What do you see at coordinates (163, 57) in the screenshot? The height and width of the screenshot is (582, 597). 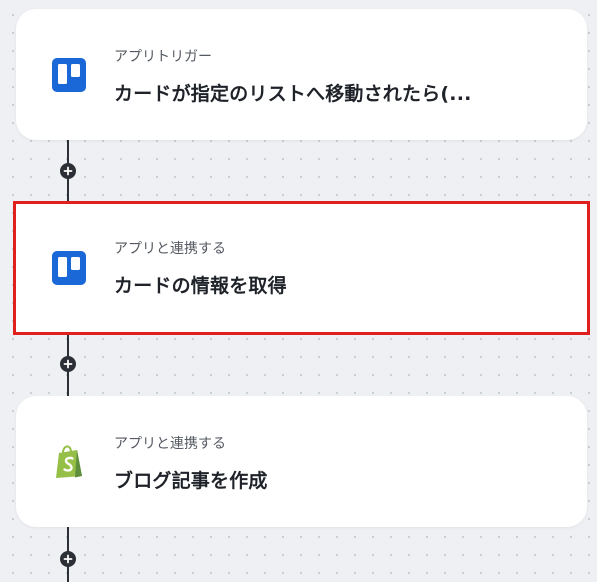 I see `step-type-label: アプリトリガー` at bounding box center [163, 57].